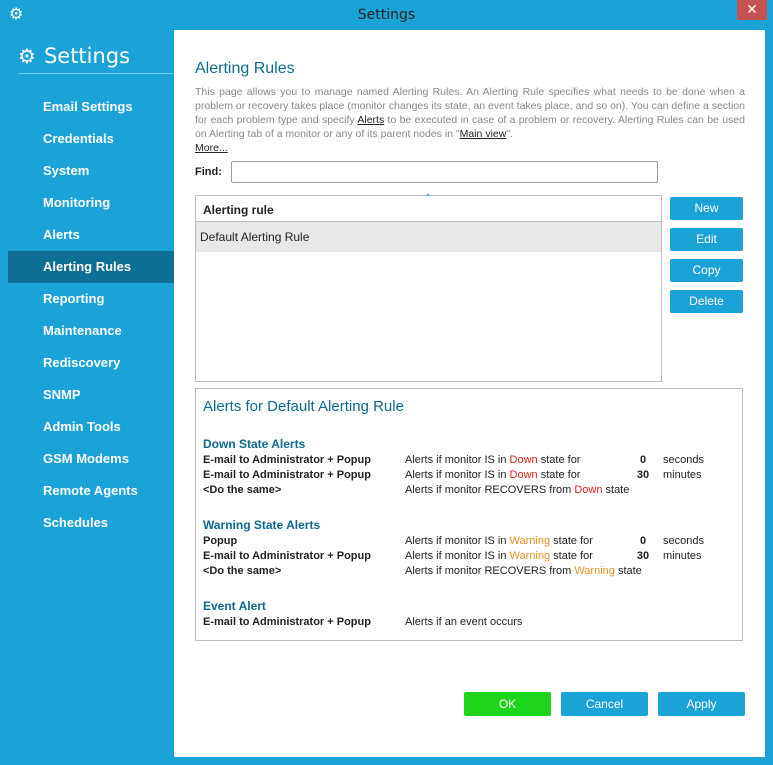 The width and height of the screenshot is (773, 765). What do you see at coordinates (95, 73) in the screenshot?
I see `divider` at bounding box center [95, 73].